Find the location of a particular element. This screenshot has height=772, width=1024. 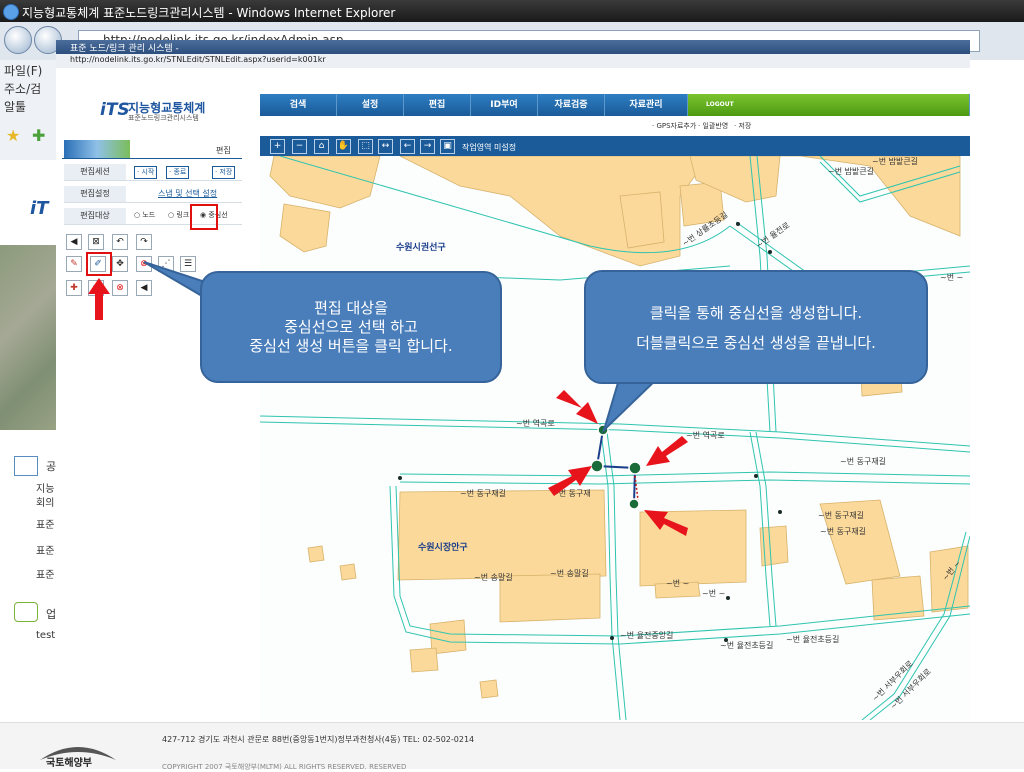

district-label: 수원시장안구 is located at coordinates (443, 548).